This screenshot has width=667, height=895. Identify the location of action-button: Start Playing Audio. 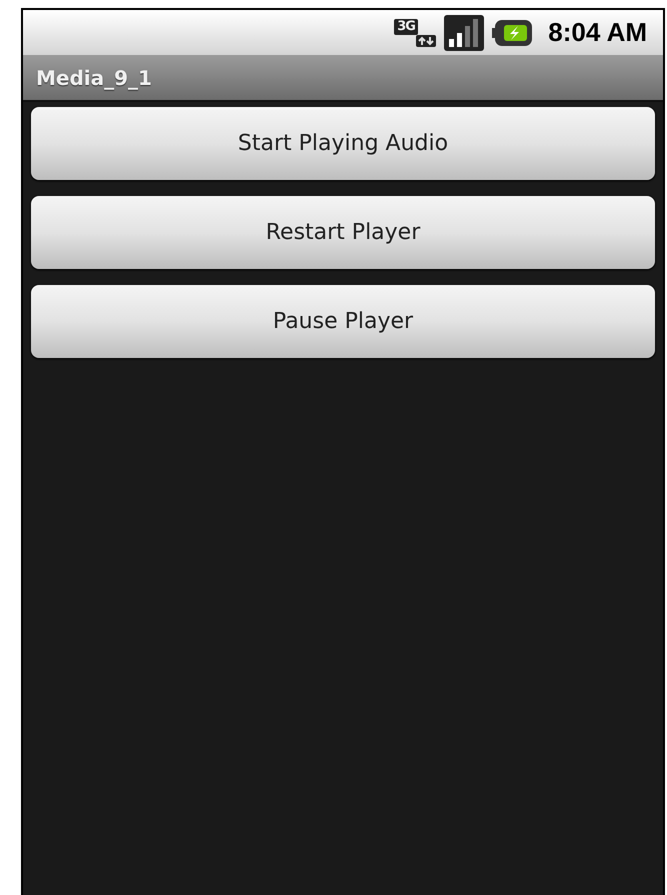
(343, 143).